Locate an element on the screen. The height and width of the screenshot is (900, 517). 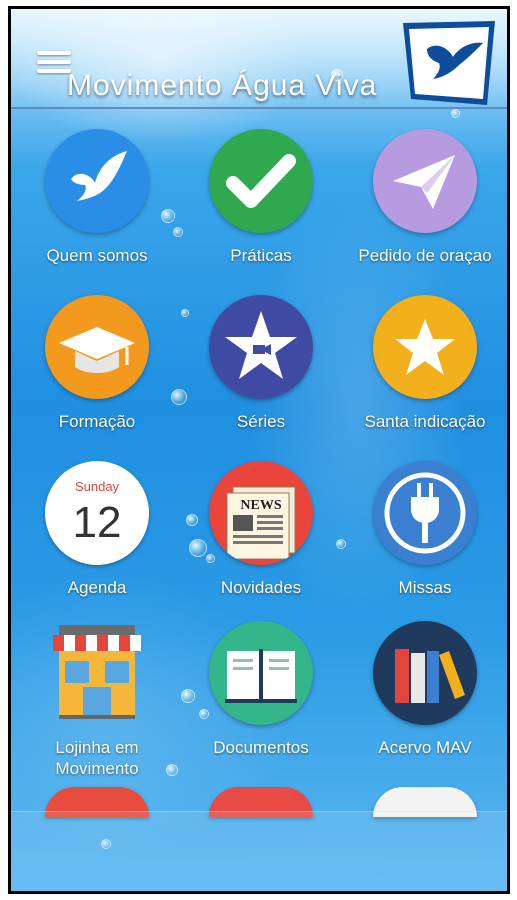
tile-formacao: Formação is located at coordinates (97, 363).